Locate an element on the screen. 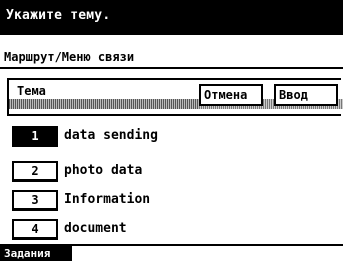  enter-button: Ввод is located at coordinates (306, 95).